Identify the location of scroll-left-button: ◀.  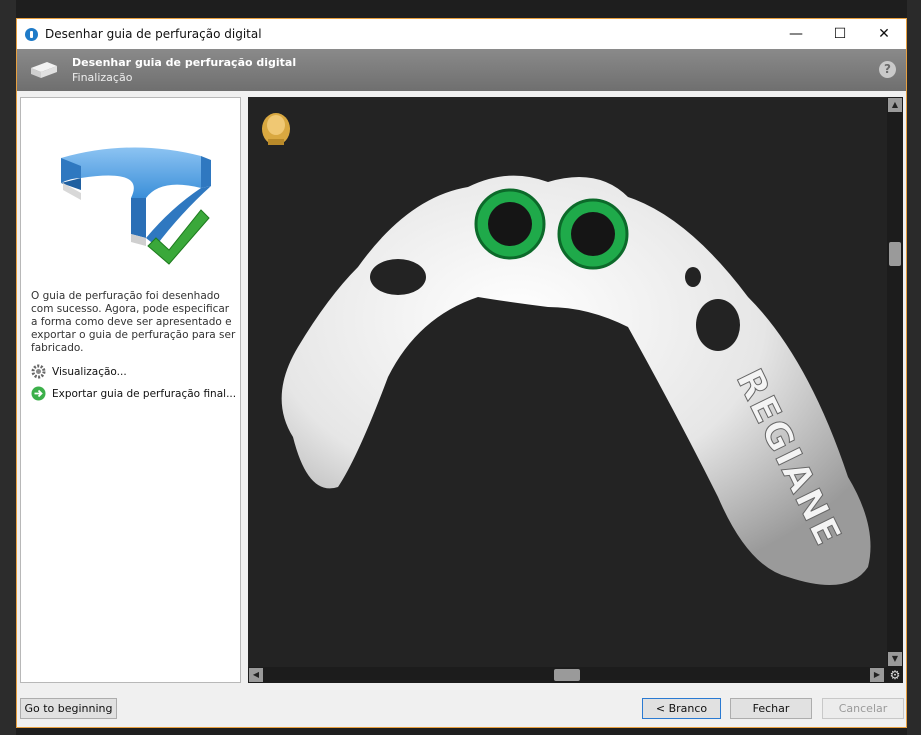
(256, 675).